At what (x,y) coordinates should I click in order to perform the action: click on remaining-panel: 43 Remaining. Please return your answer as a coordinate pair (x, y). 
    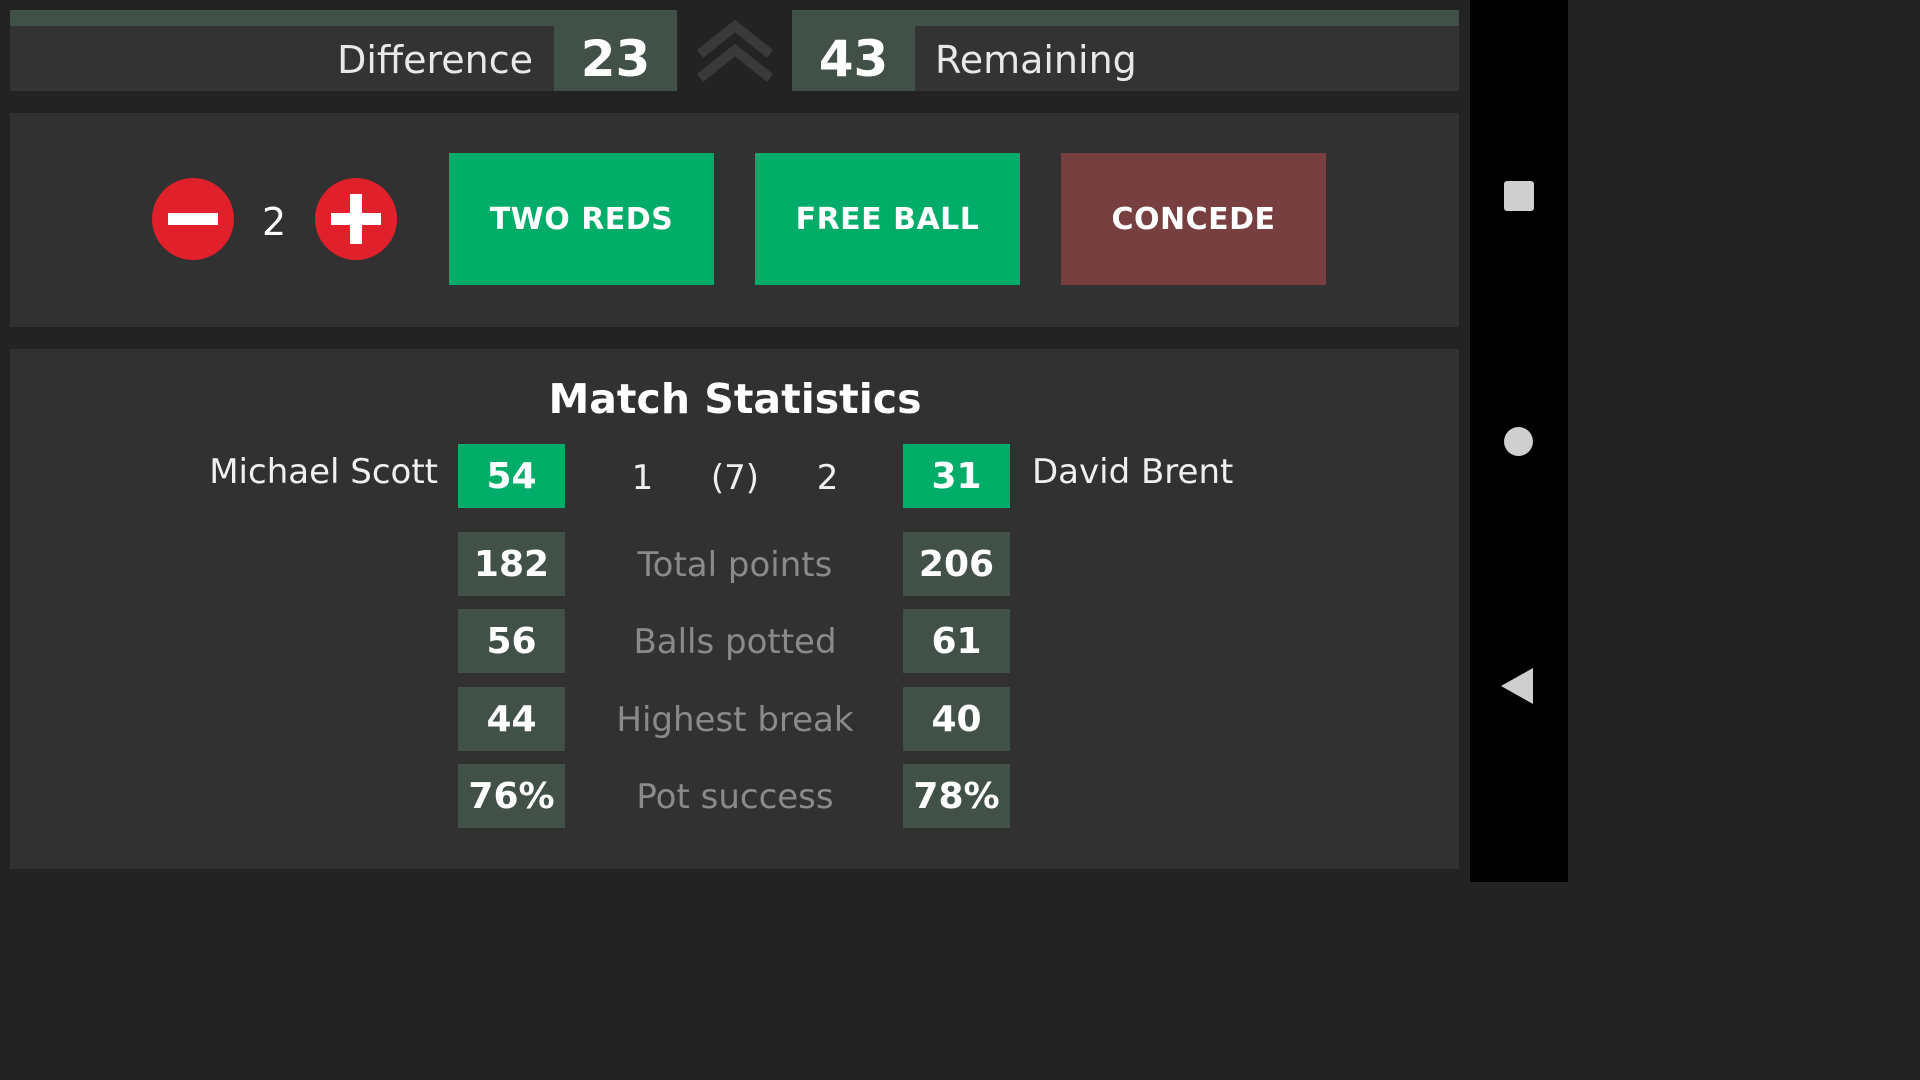
    Looking at the image, I should click on (1125, 50).